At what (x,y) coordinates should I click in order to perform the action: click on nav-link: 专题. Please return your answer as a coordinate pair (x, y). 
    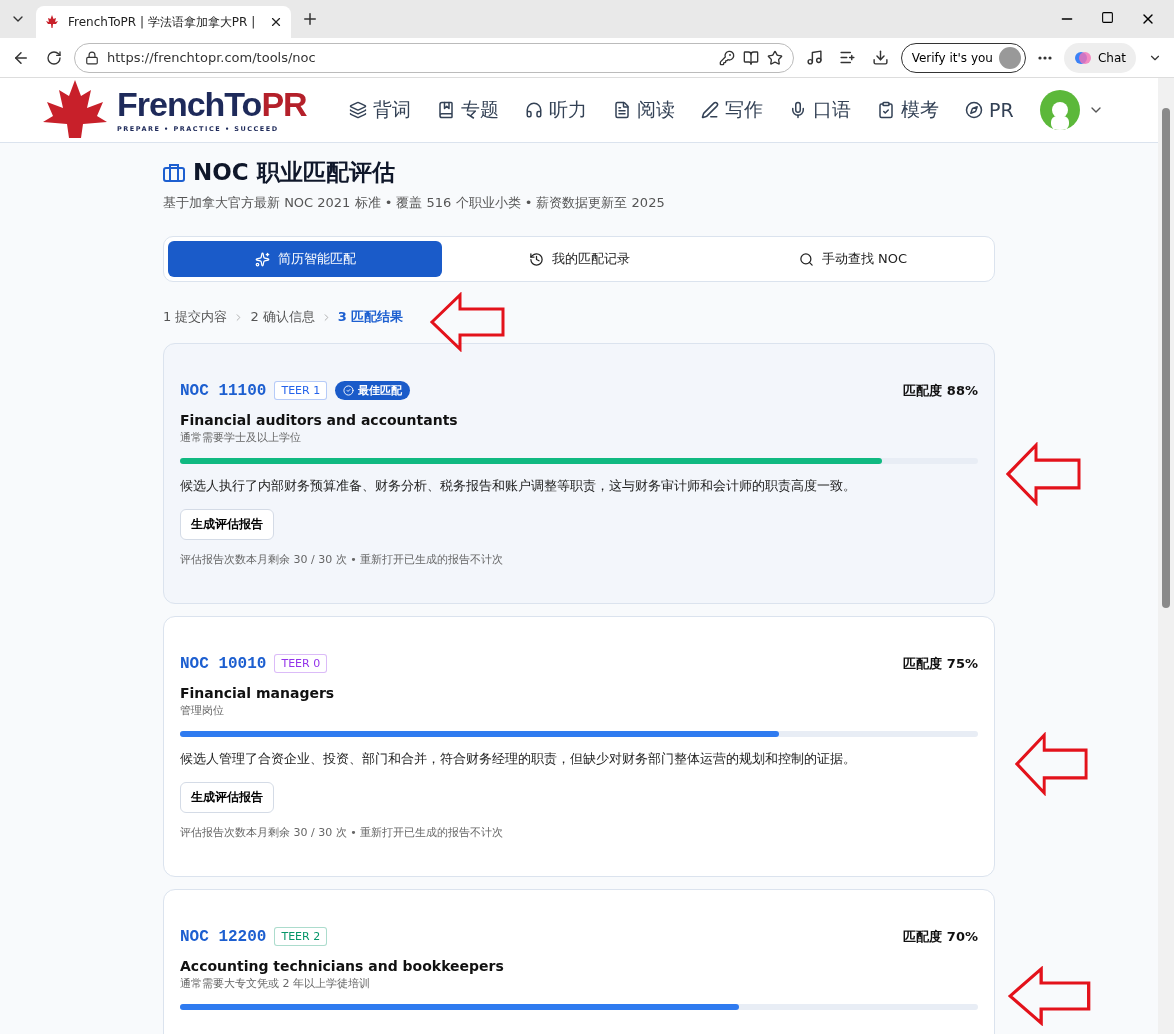
    Looking at the image, I should click on (468, 110).